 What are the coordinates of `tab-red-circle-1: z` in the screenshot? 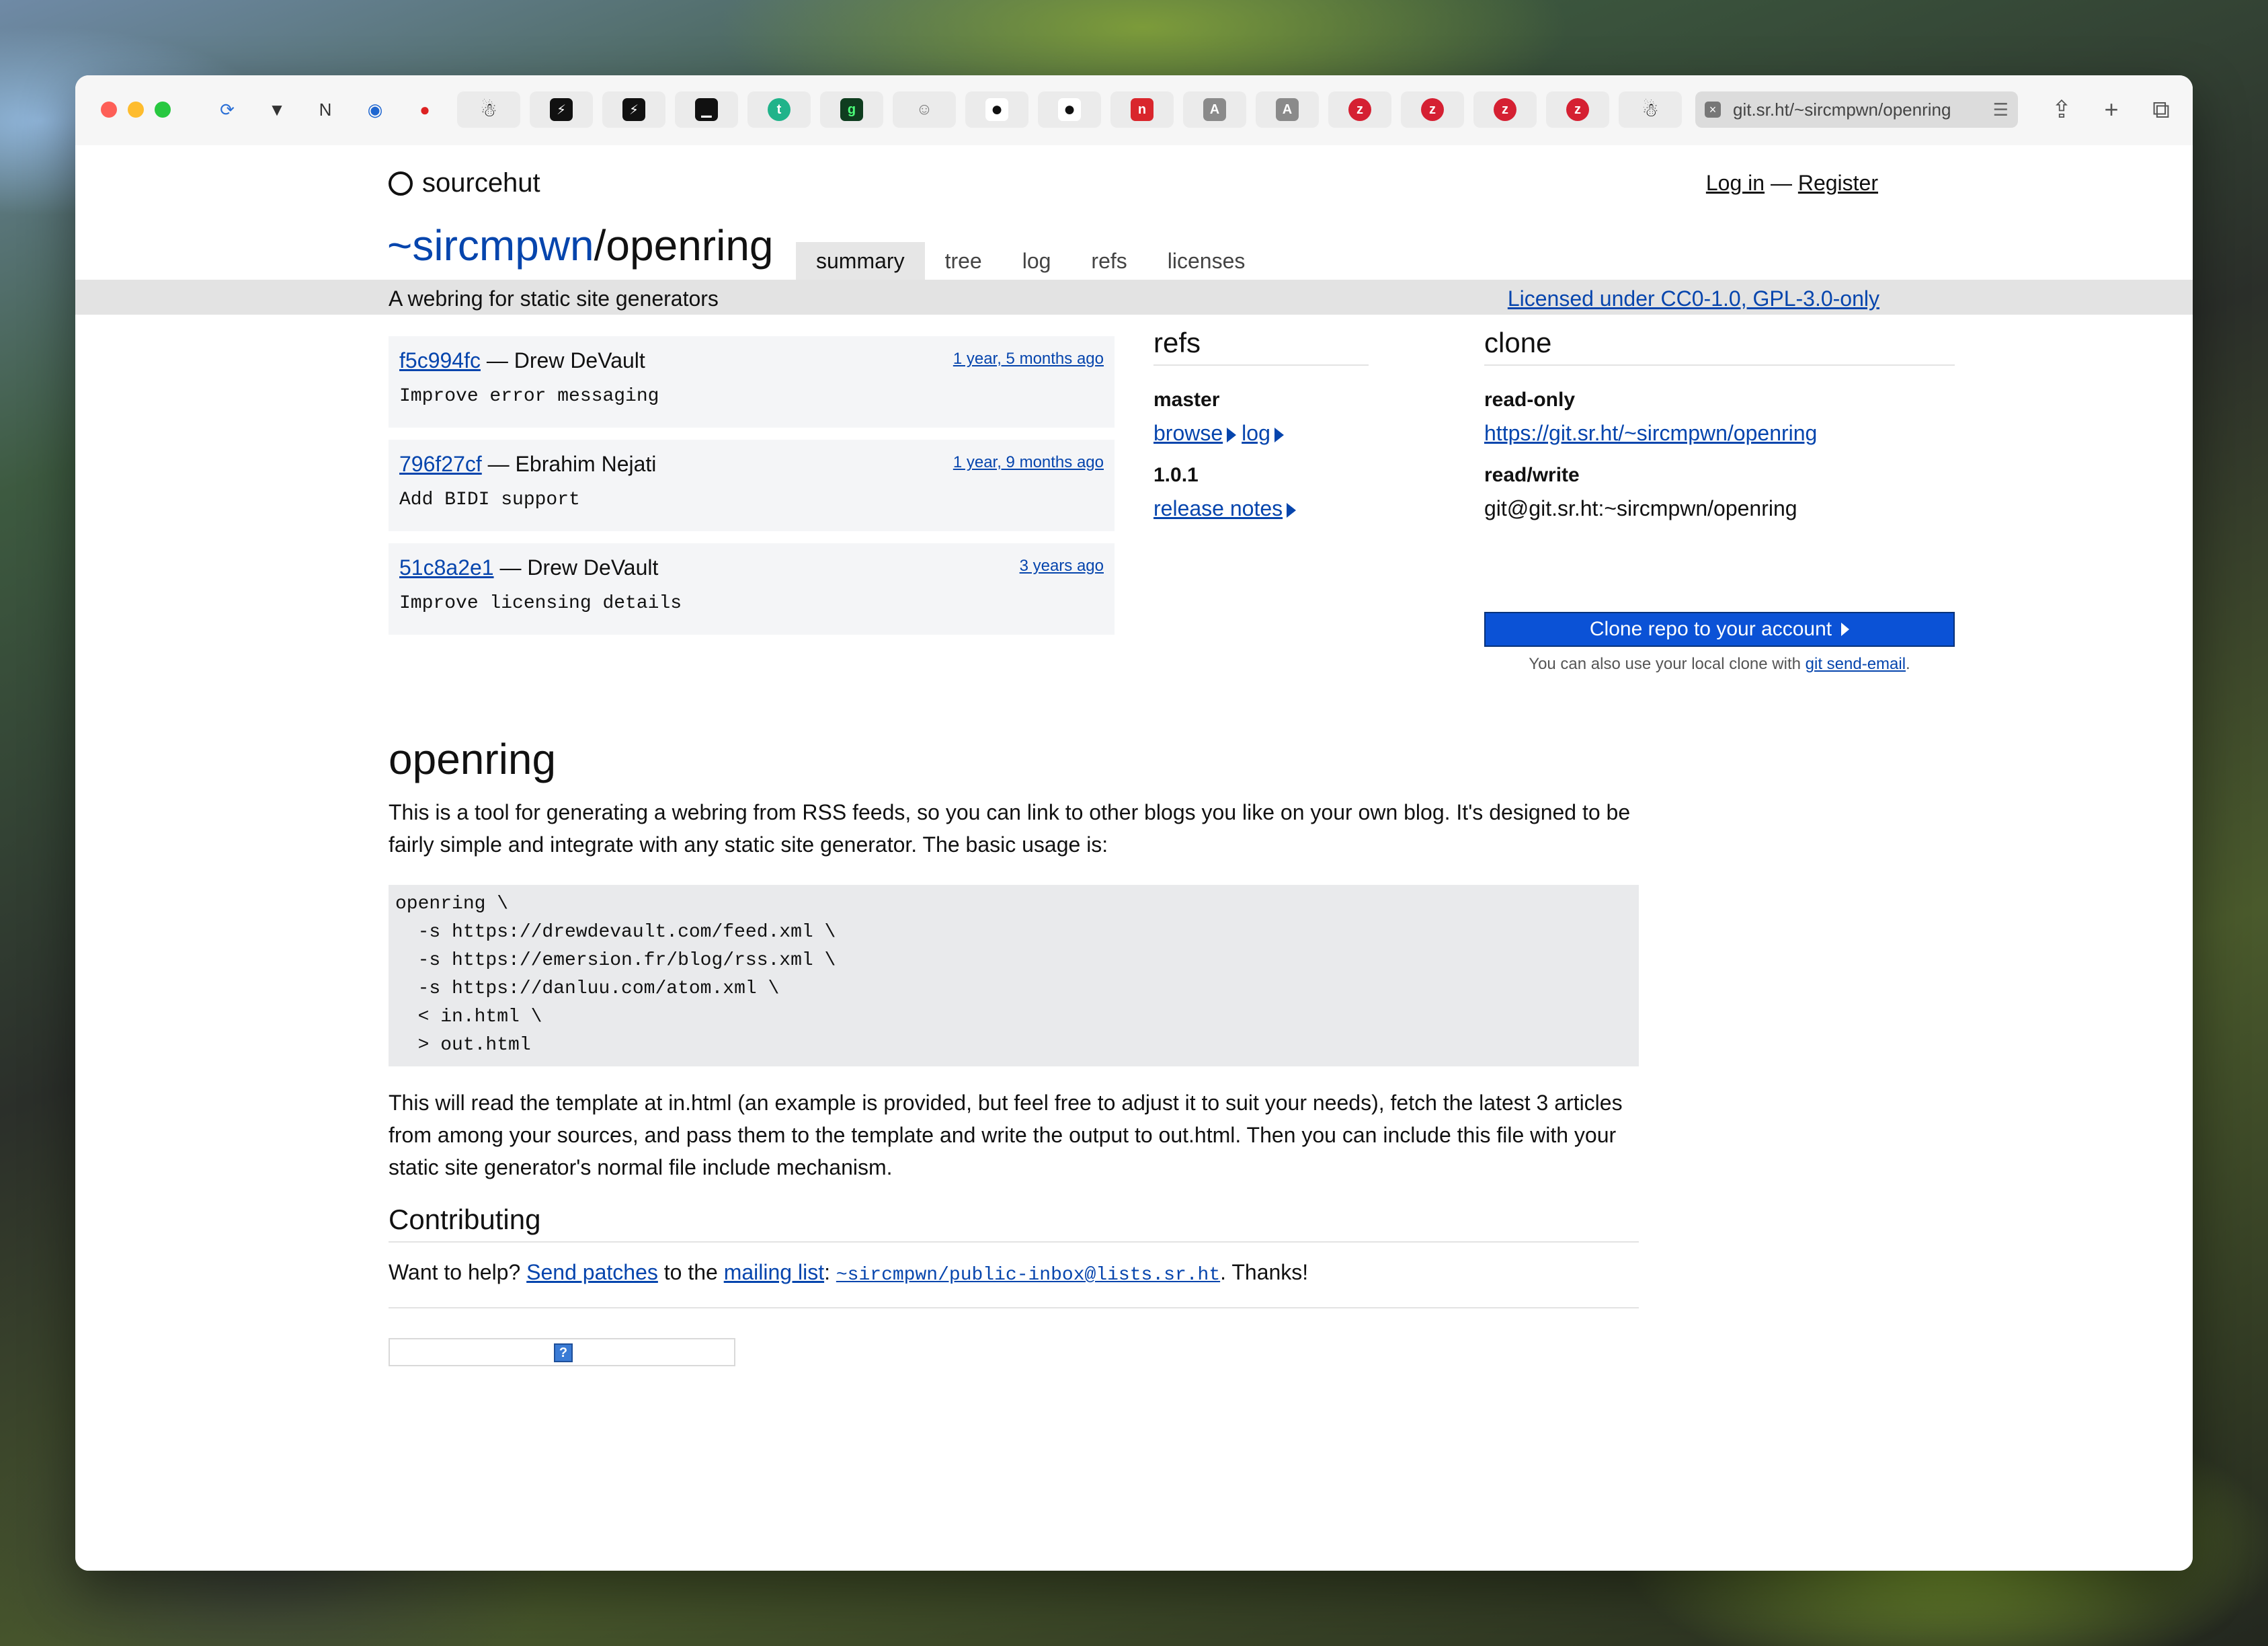 It's located at (1359, 109).